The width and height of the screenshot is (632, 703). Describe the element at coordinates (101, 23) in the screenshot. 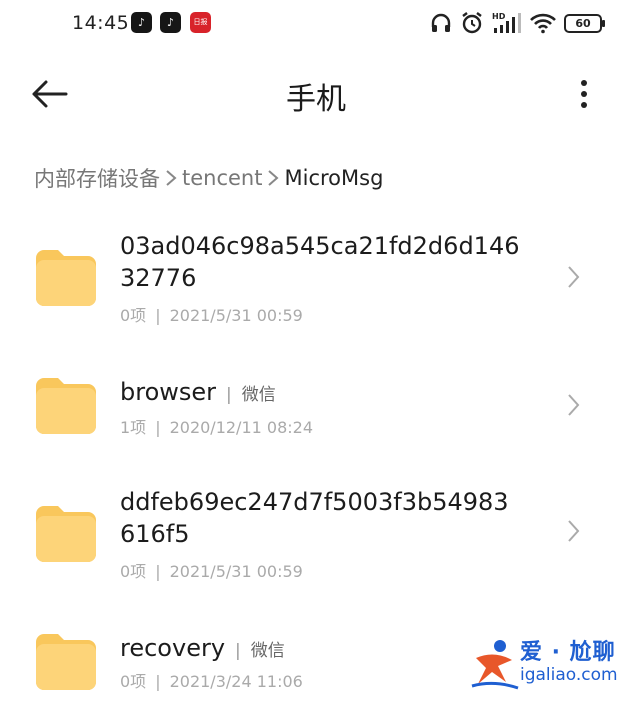

I see `status-time: 14:45` at that location.